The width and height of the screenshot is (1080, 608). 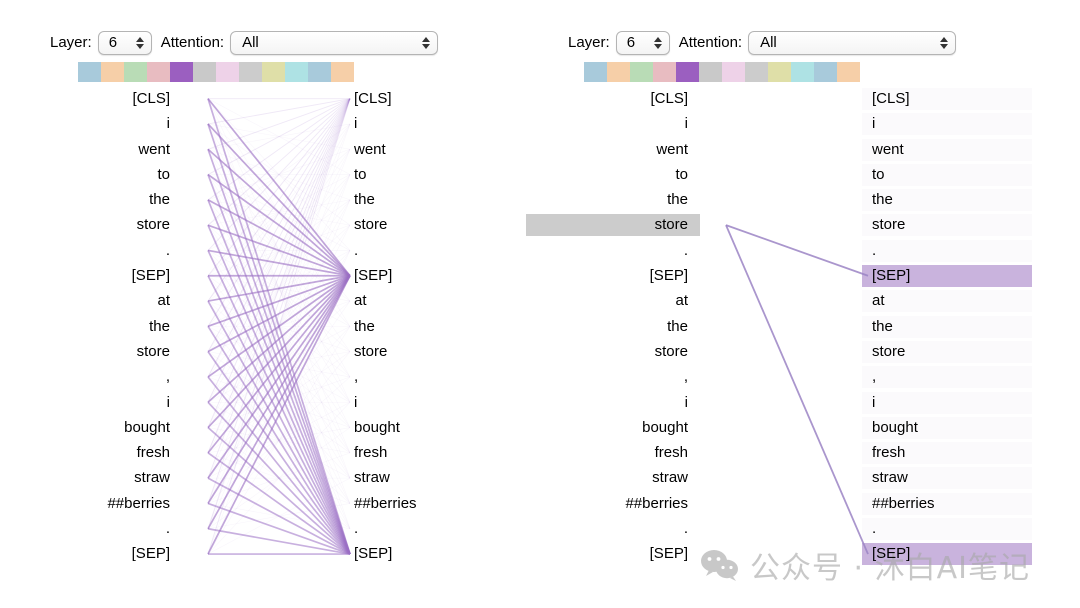 I want to click on layer-select-right: 6, so click(x=642, y=43).